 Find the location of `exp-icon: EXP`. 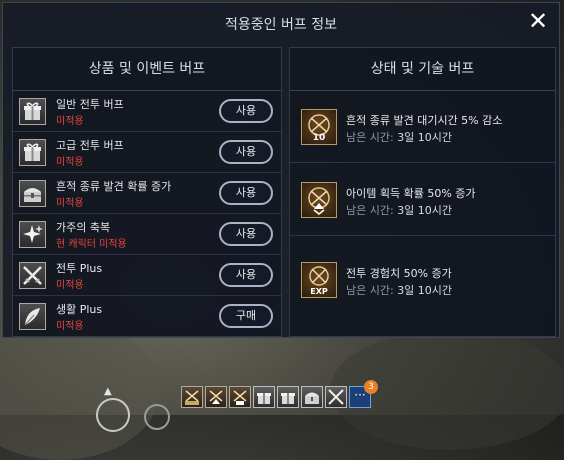

exp-icon: EXP is located at coordinates (319, 280).